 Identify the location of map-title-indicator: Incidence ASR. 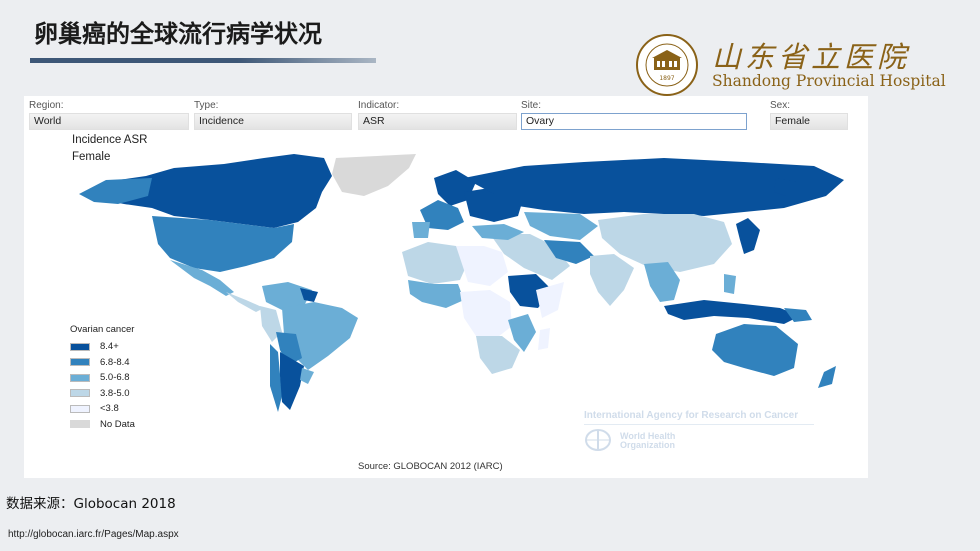
(110, 140).